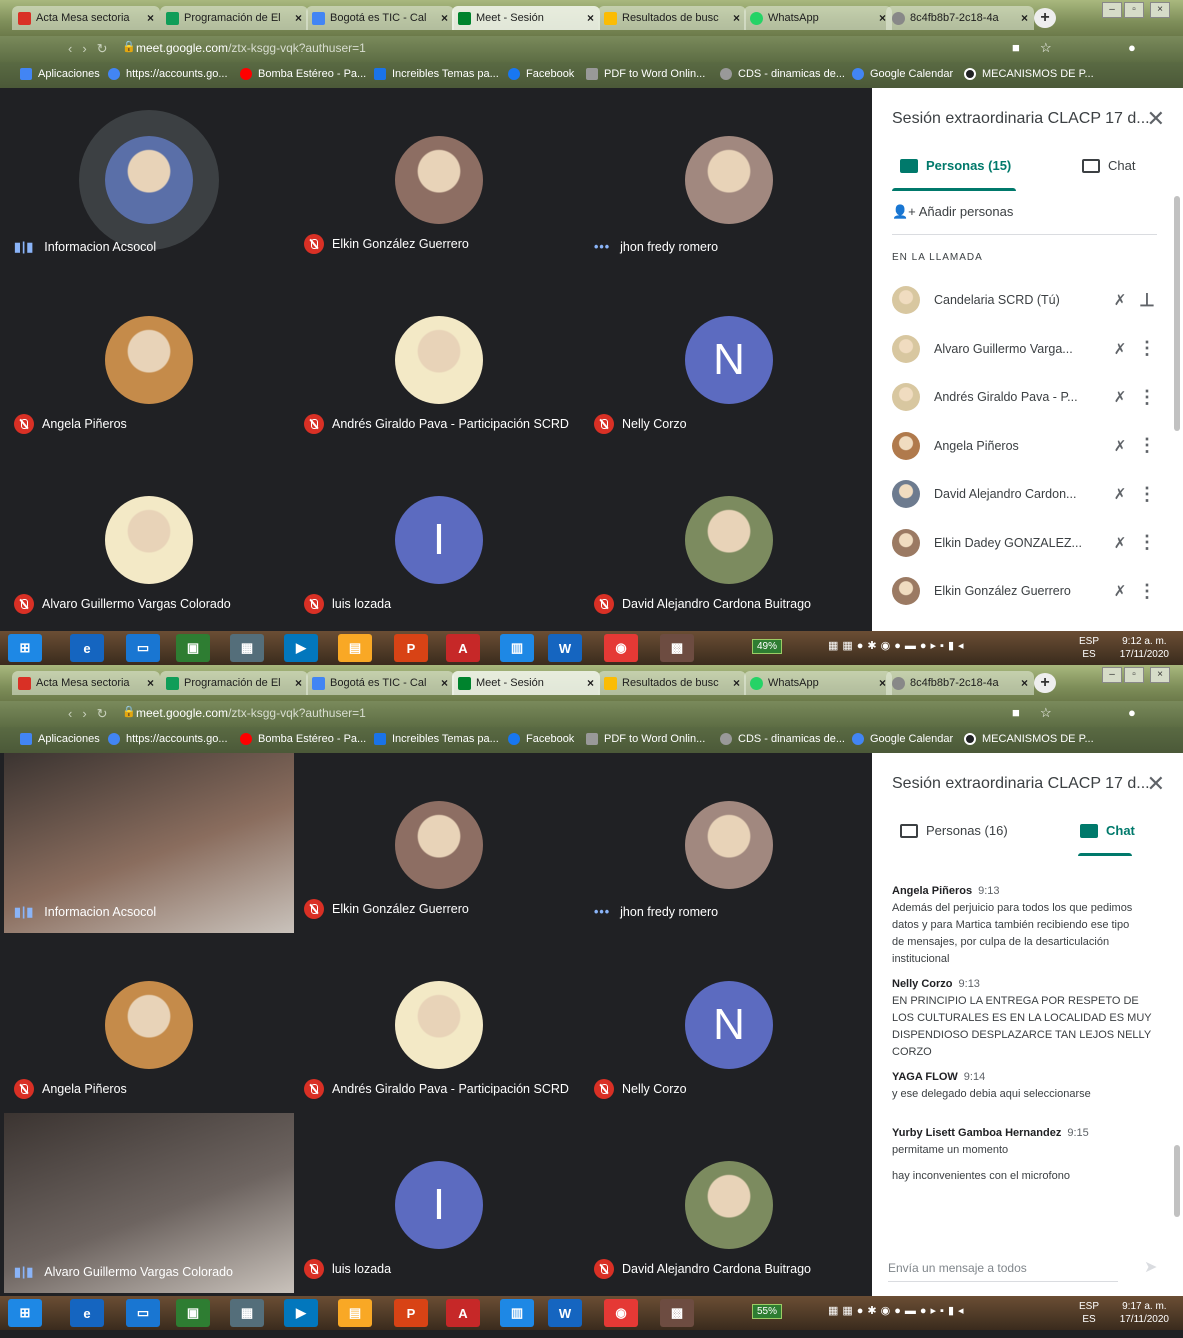 This screenshot has height=1338, width=1183. I want to click on tab-people: Personas (16), so click(954, 830).